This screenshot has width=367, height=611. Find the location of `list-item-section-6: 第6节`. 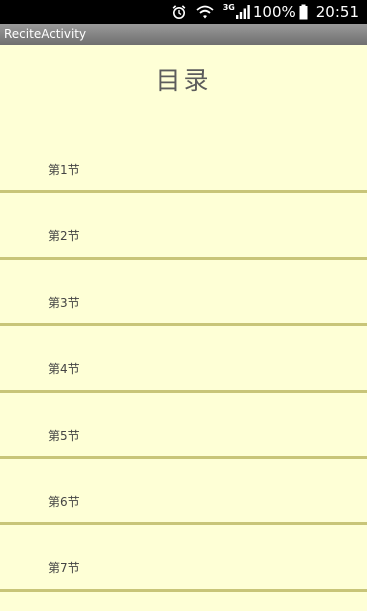

list-item-section-6: 第6节 is located at coordinates (183, 492).